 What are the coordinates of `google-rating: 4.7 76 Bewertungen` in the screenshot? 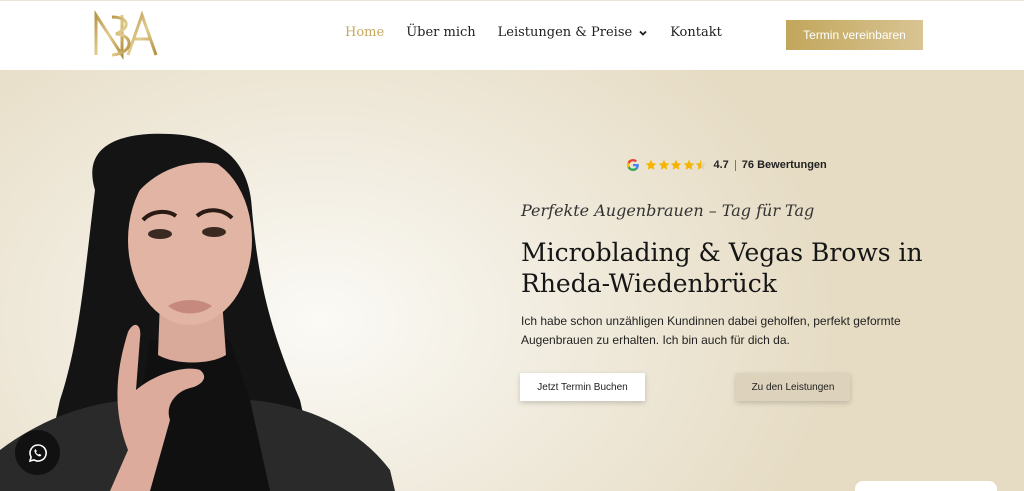 It's located at (726, 165).